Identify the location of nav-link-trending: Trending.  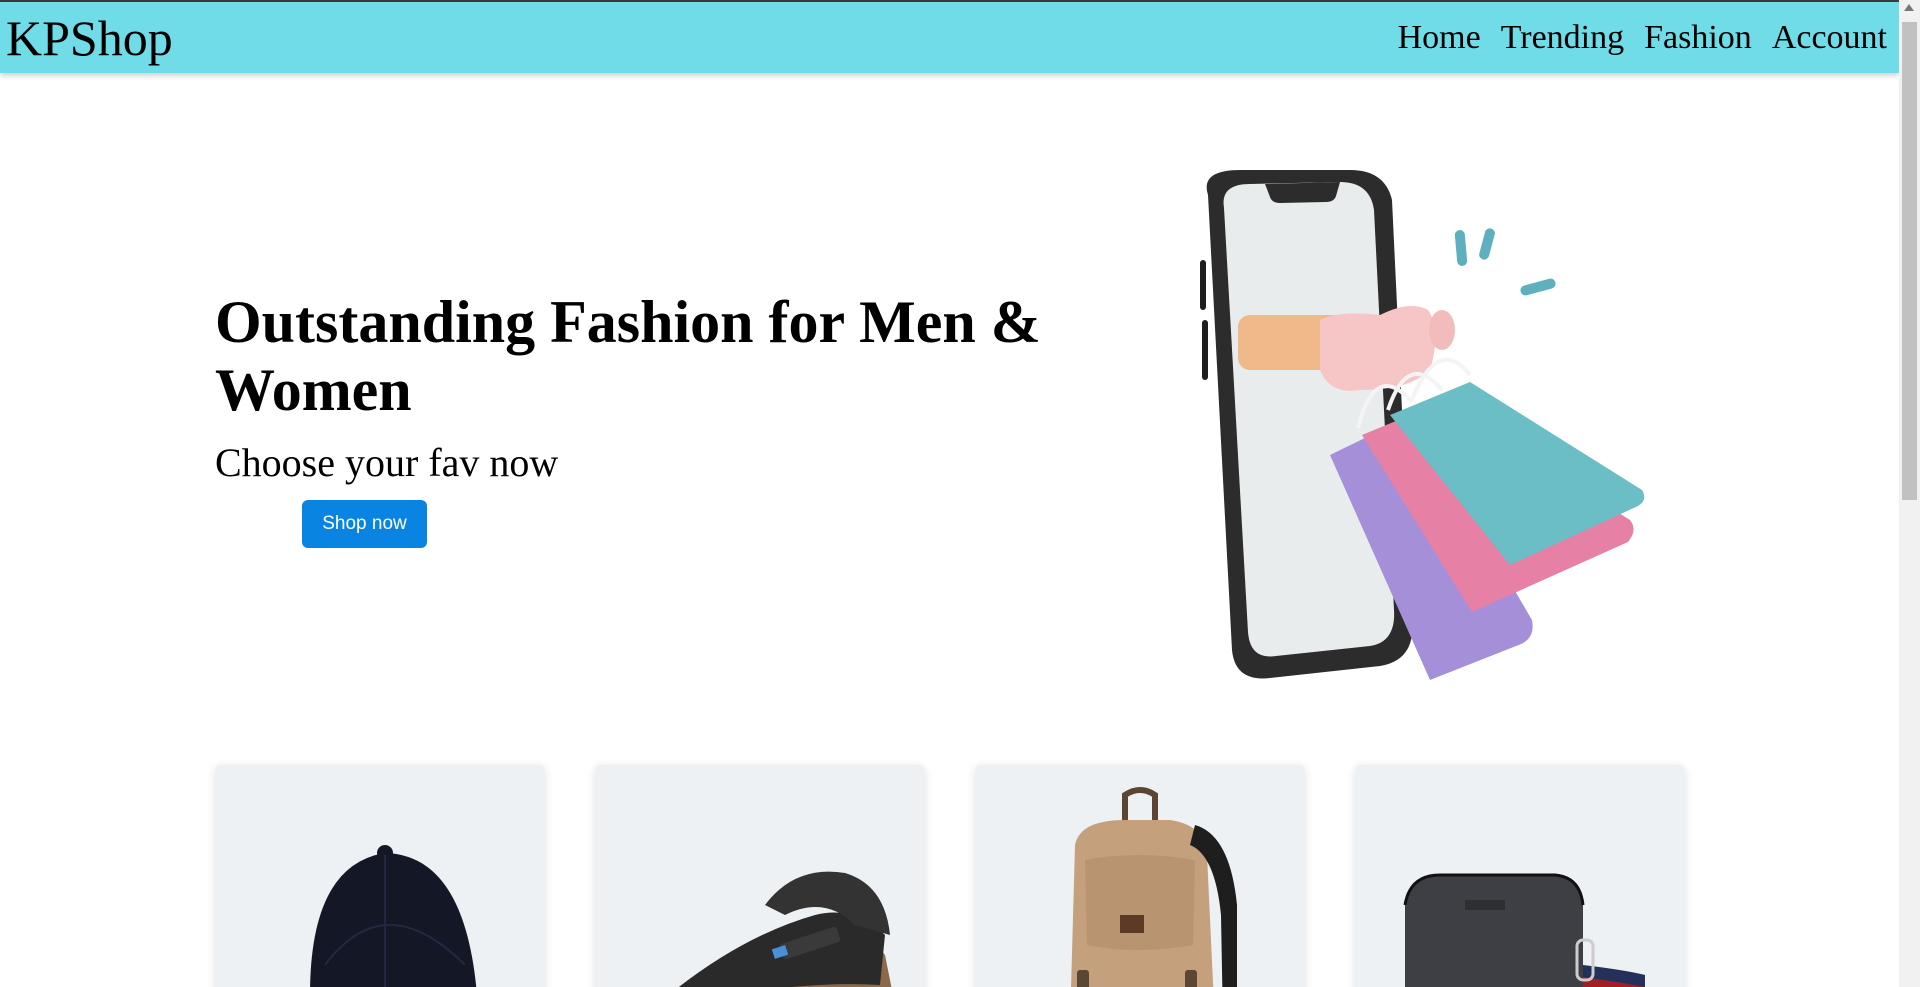
(1562, 38).